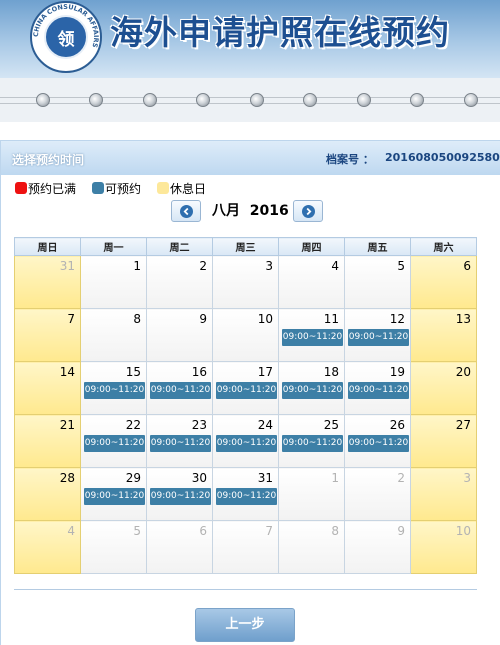 The width and height of the screenshot is (500, 645). I want to click on calendar-week-row: 4 5 6 7 8 9 10, so click(245, 547).